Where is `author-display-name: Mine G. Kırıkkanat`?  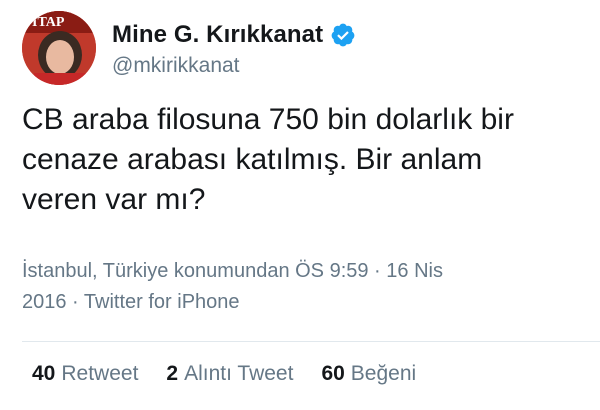
author-display-name: Mine G. Kırıkkanat is located at coordinates (217, 35).